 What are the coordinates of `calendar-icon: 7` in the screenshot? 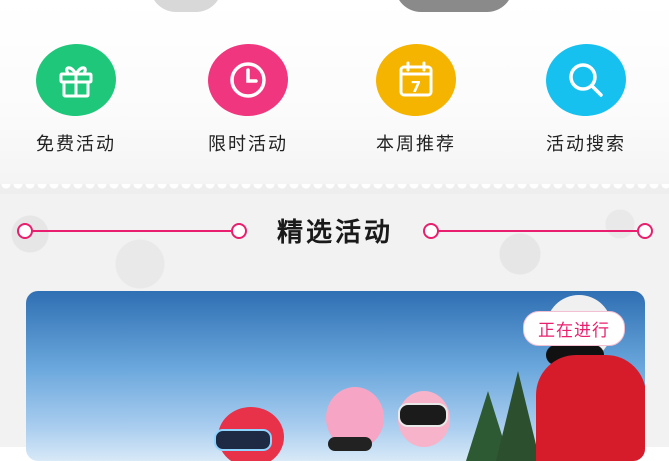 It's located at (416, 80).